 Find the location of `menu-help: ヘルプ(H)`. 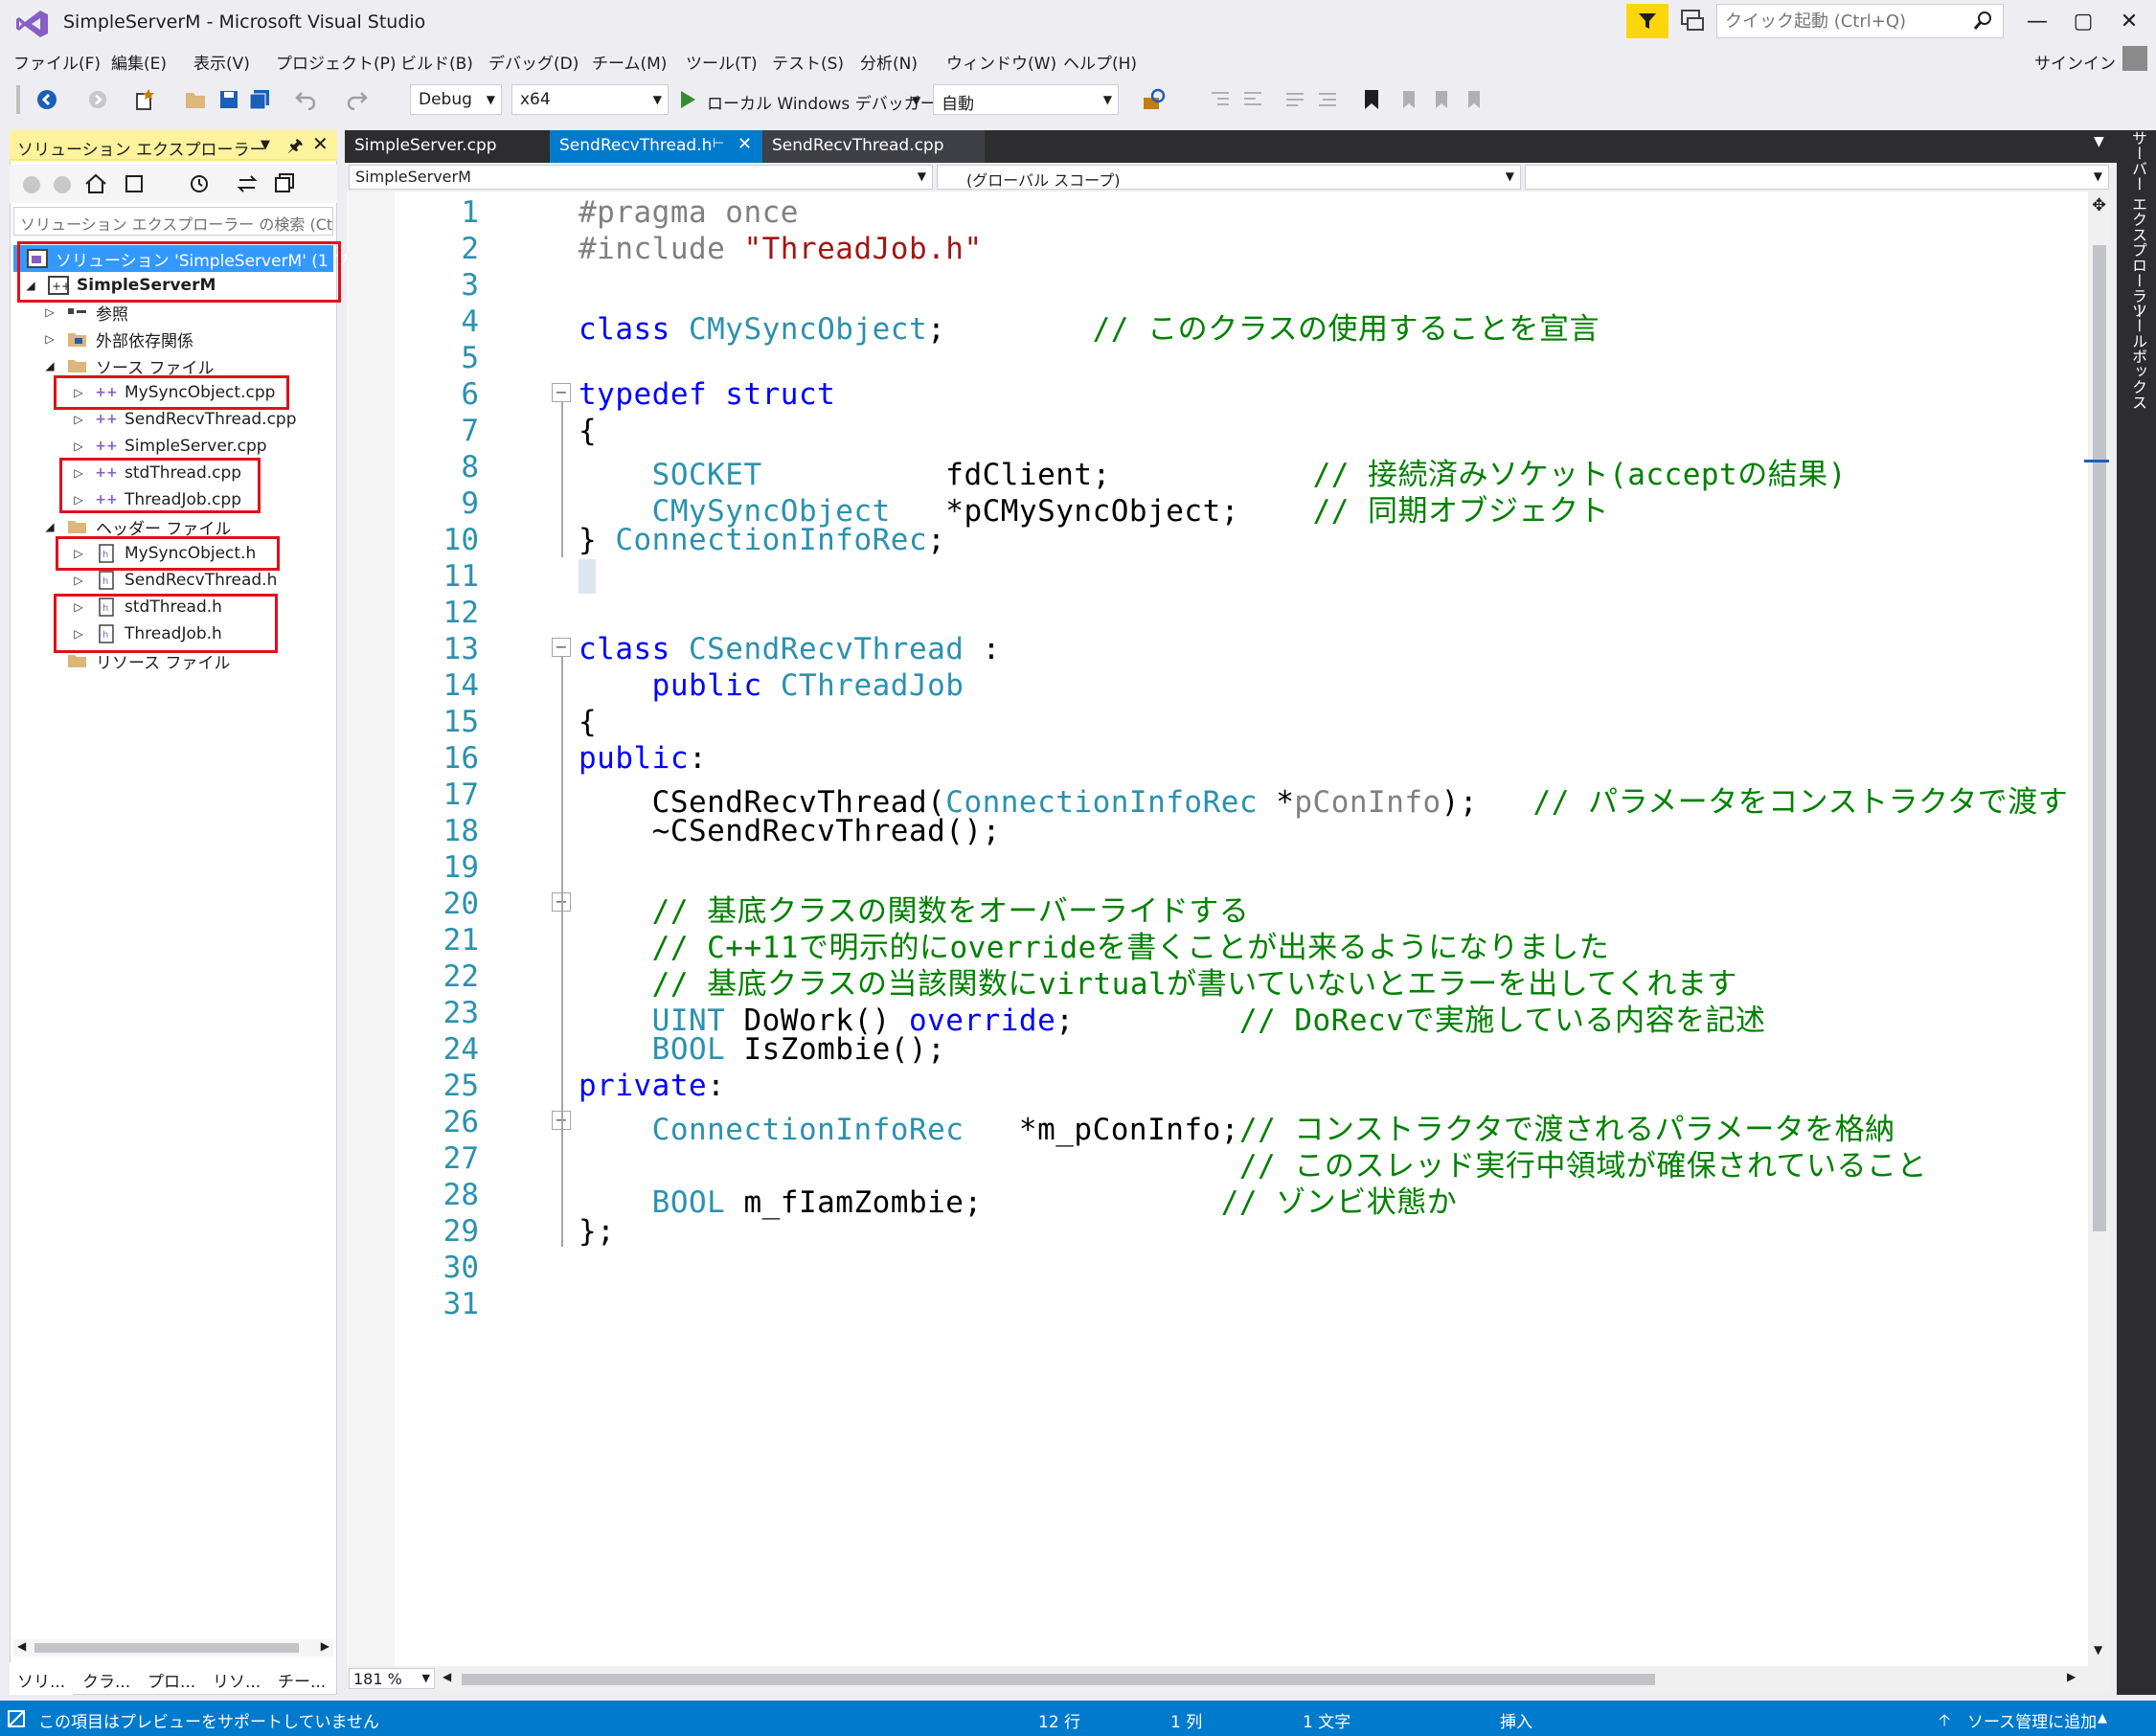

menu-help: ヘルプ(H) is located at coordinates (1100, 62).